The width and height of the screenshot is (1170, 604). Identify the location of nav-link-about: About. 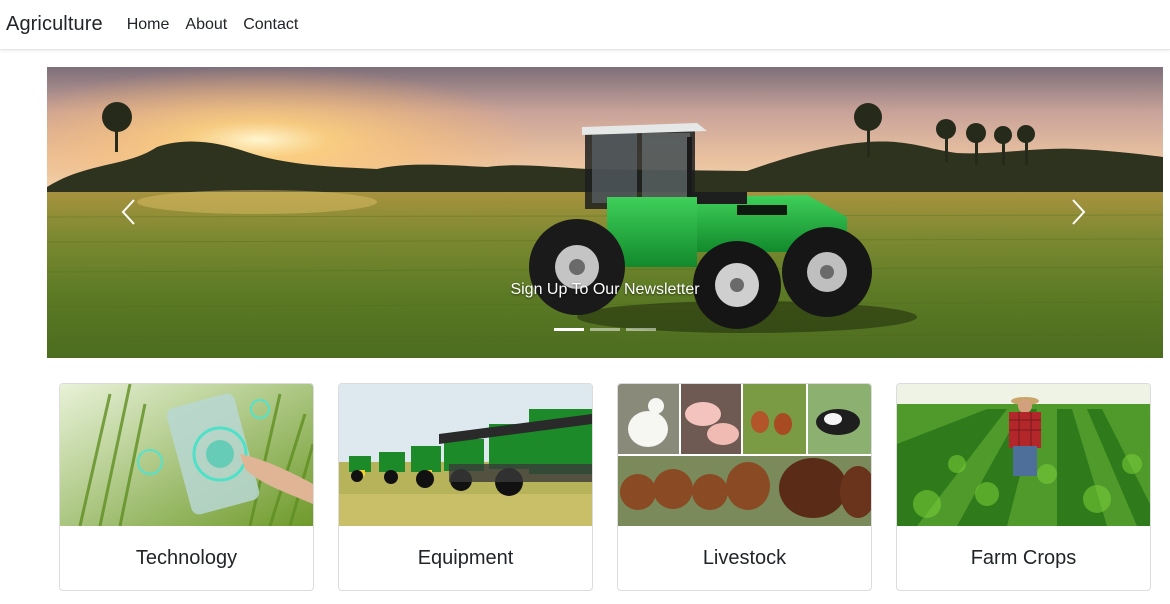
(206, 25).